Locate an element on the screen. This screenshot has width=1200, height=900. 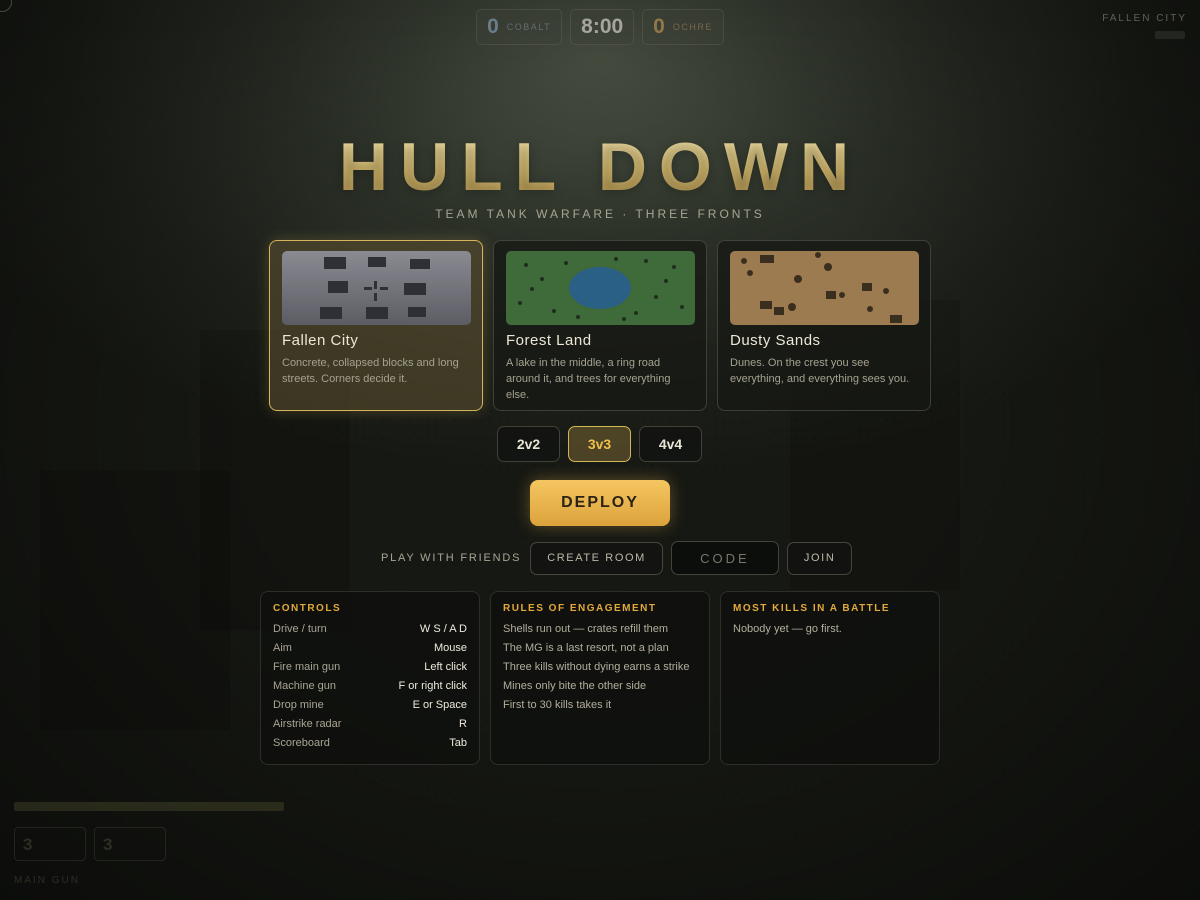
rule-item: Shells run out — crates refill them is located at coordinates (586, 629).